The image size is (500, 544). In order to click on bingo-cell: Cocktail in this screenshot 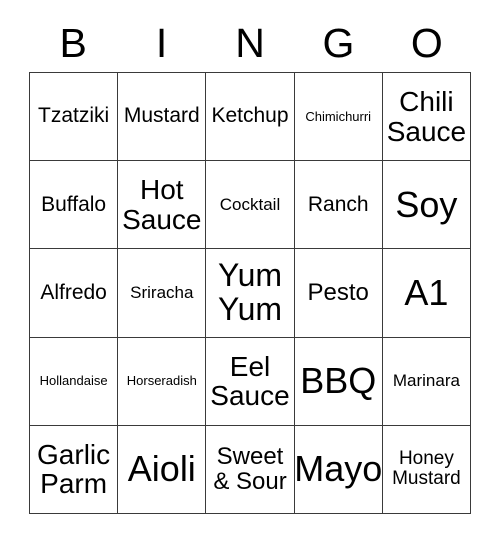, I will do `click(250, 205)`.